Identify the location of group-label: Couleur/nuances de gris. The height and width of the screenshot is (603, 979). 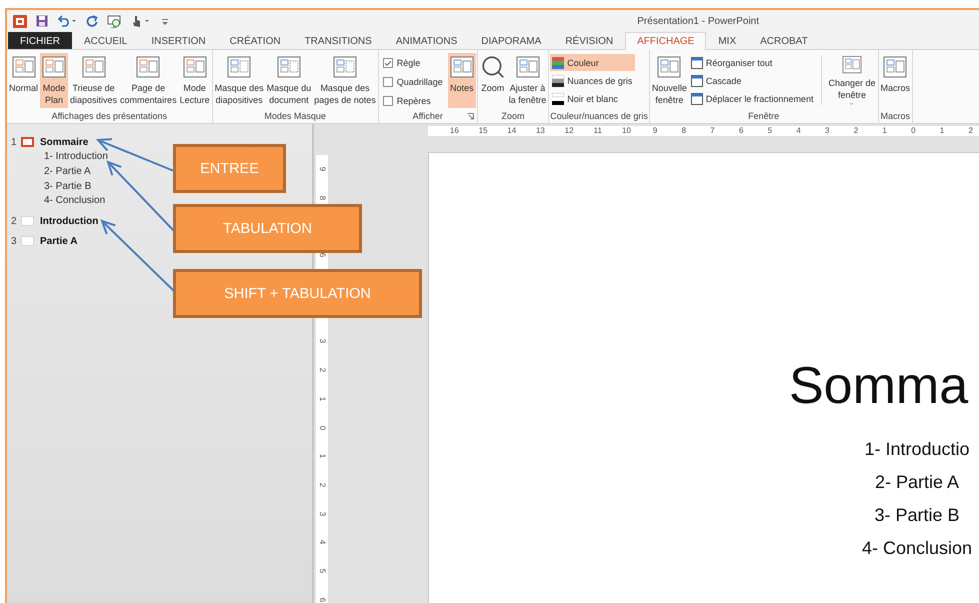
(599, 116).